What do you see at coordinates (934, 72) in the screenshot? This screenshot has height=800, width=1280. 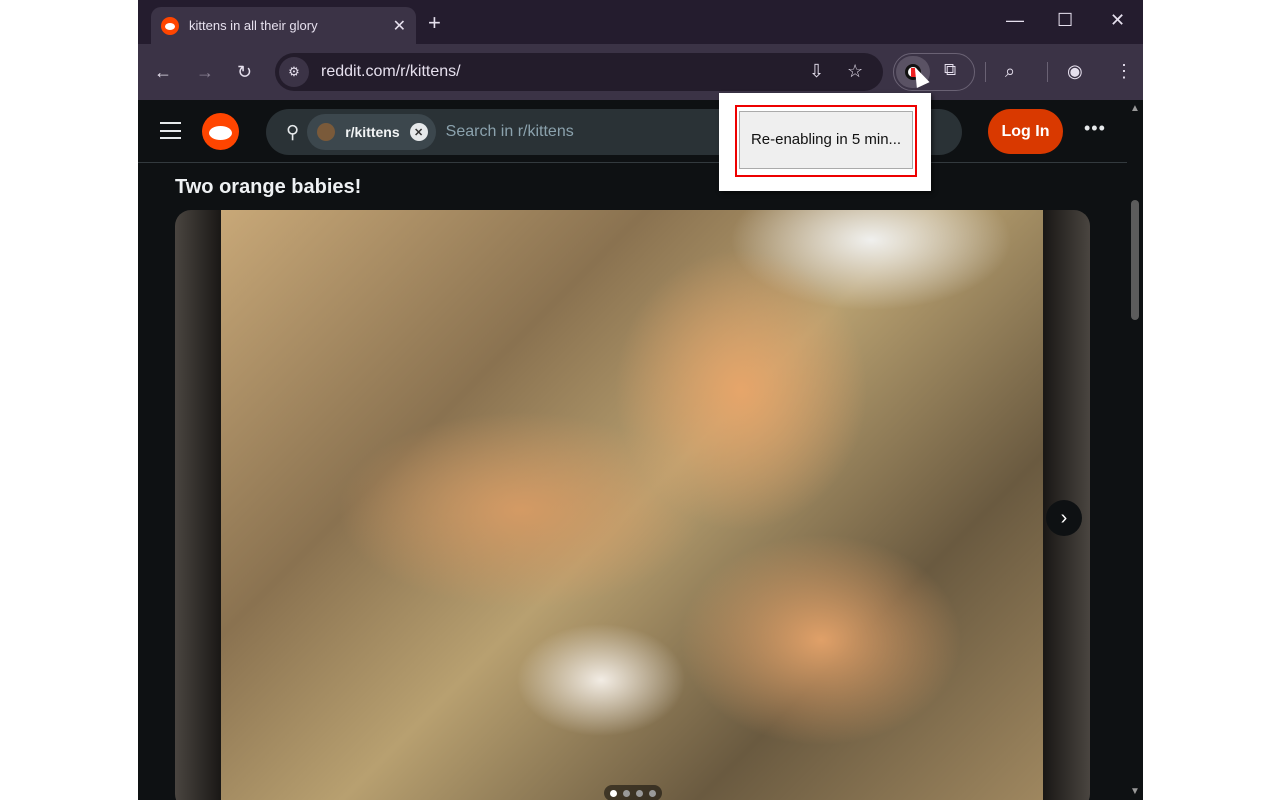 I see `extensions-group: ⧉` at bounding box center [934, 72].